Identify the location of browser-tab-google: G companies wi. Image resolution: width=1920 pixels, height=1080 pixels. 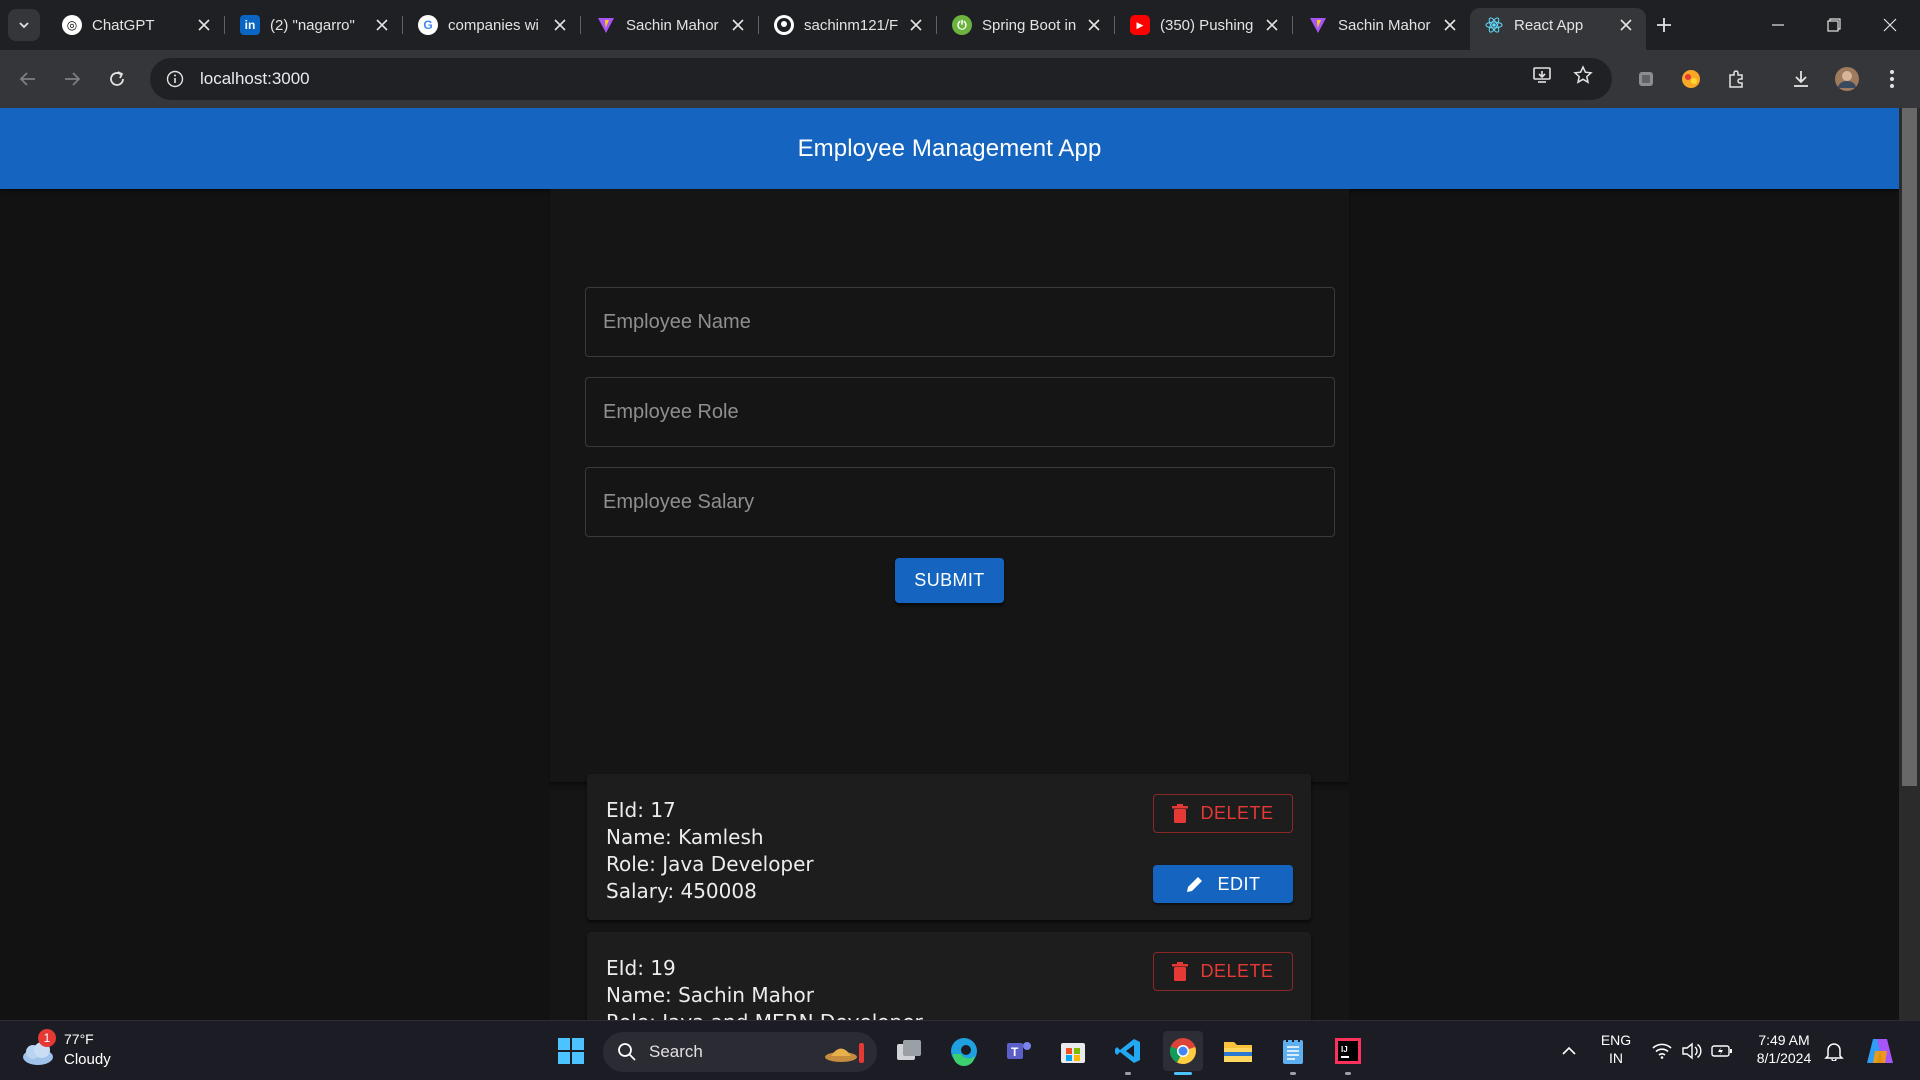
(492, 25).